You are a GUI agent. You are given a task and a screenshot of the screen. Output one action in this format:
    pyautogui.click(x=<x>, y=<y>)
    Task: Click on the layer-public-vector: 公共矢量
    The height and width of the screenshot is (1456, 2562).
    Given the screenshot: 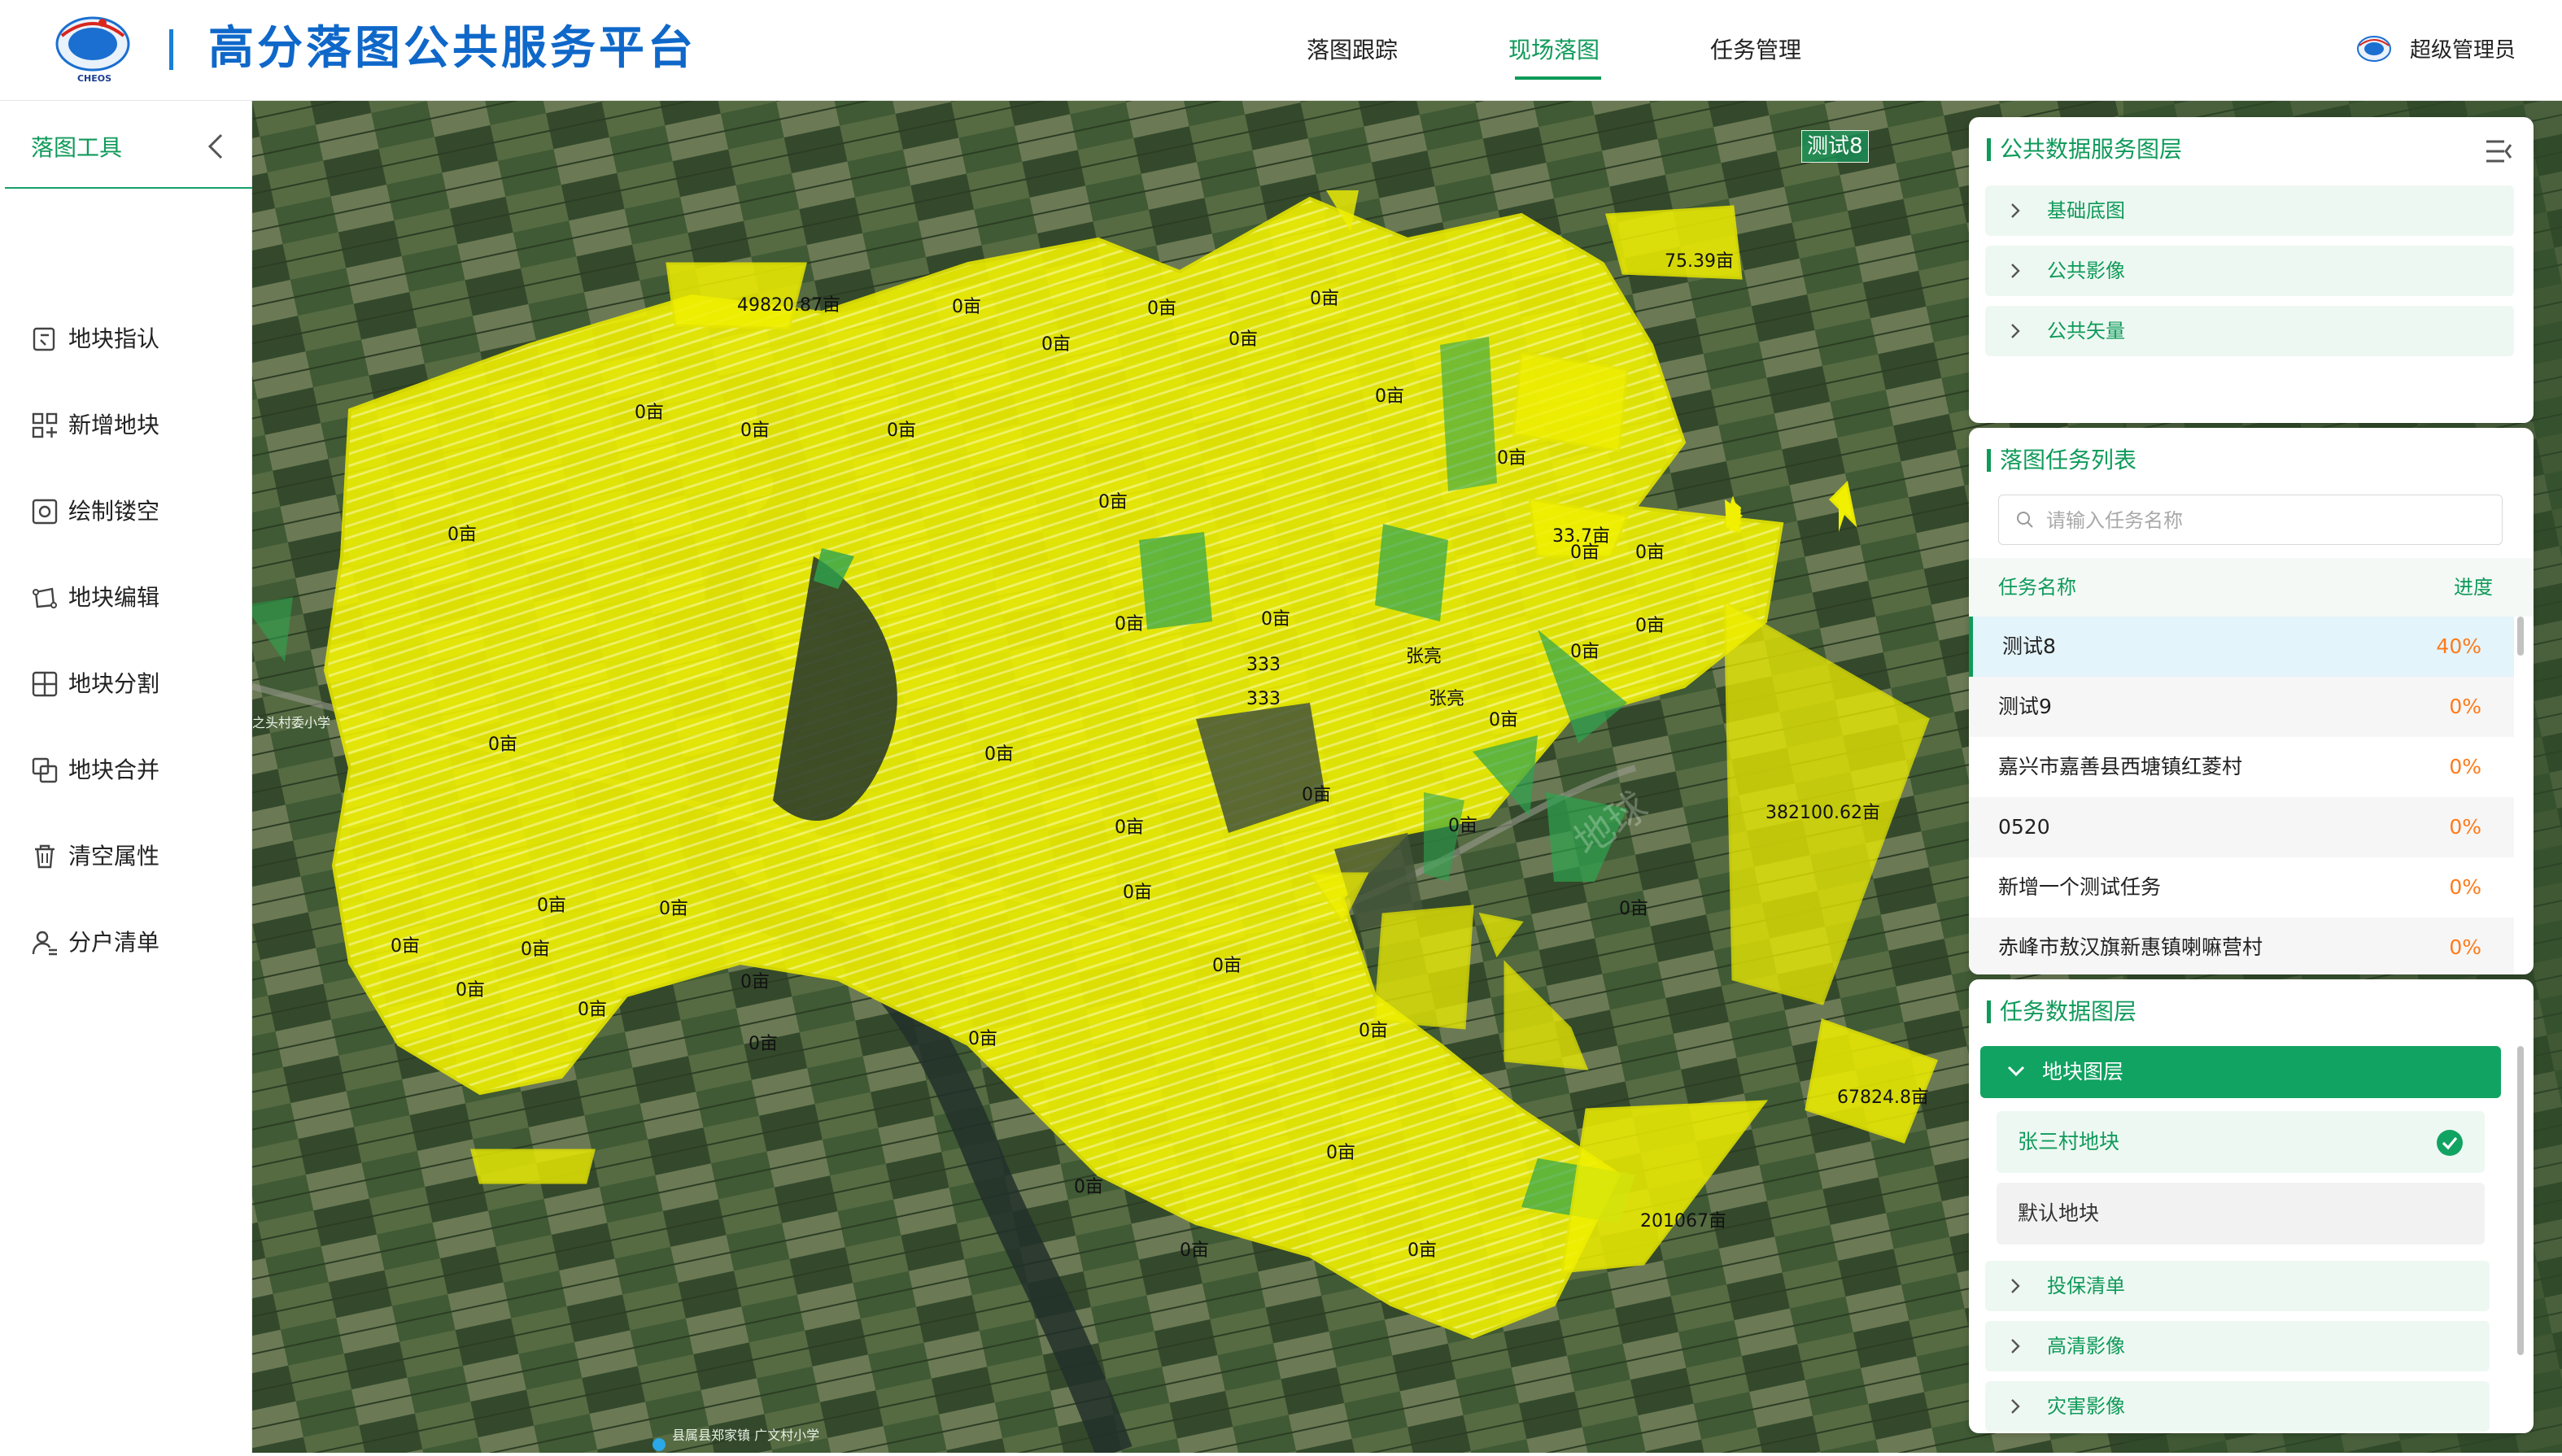 What is the action you would take?
    pyautogui.click(x=2249, y=331)
    